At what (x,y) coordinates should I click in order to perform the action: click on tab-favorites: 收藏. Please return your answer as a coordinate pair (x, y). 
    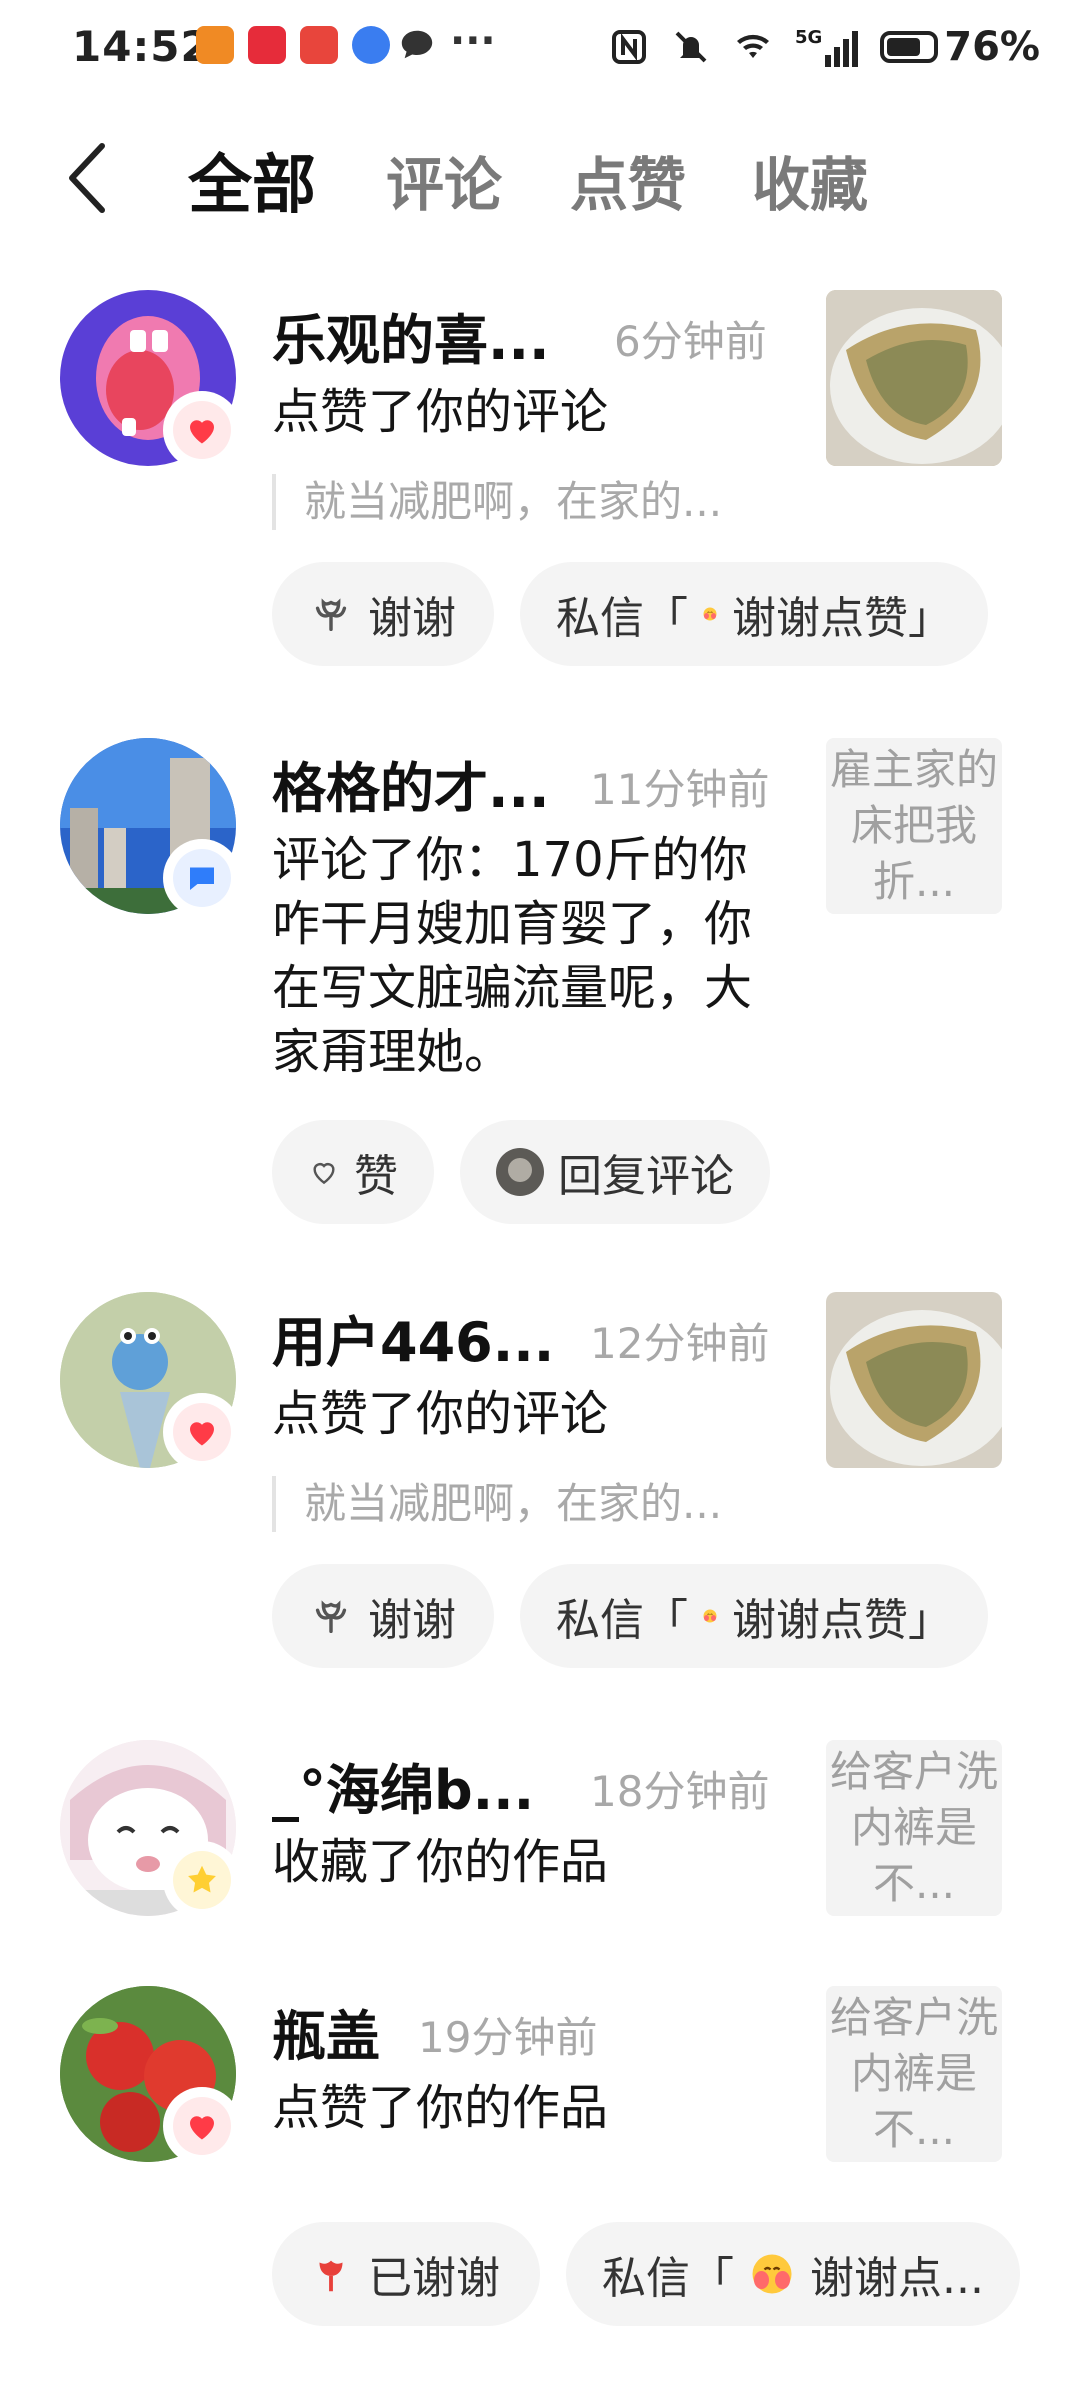
    Looking at the image, I should click on (810, 180).